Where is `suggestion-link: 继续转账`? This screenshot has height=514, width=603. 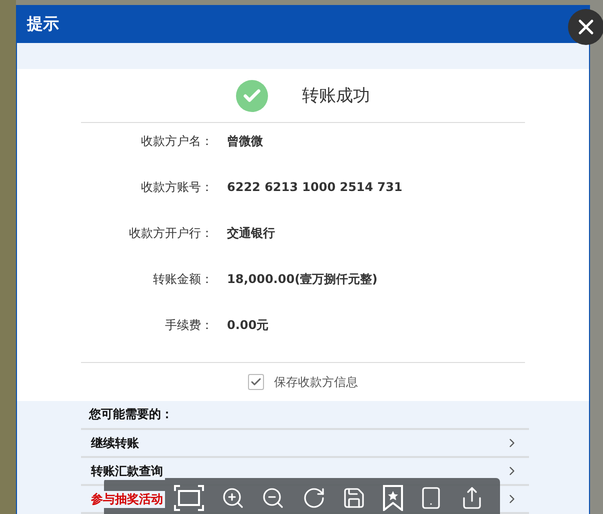
suggestion-link: 继续转账 is located at coordinates (305, 444).